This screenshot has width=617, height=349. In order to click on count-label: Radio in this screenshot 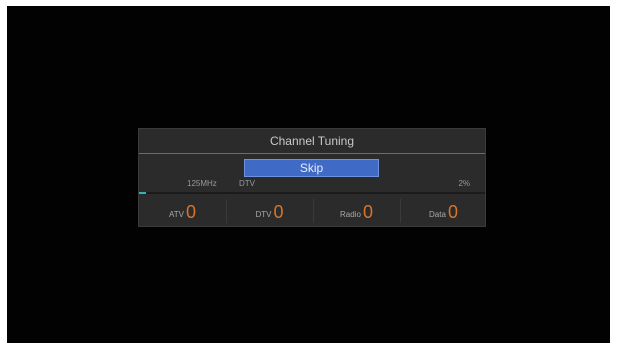, I will do `click(350, 214)`.